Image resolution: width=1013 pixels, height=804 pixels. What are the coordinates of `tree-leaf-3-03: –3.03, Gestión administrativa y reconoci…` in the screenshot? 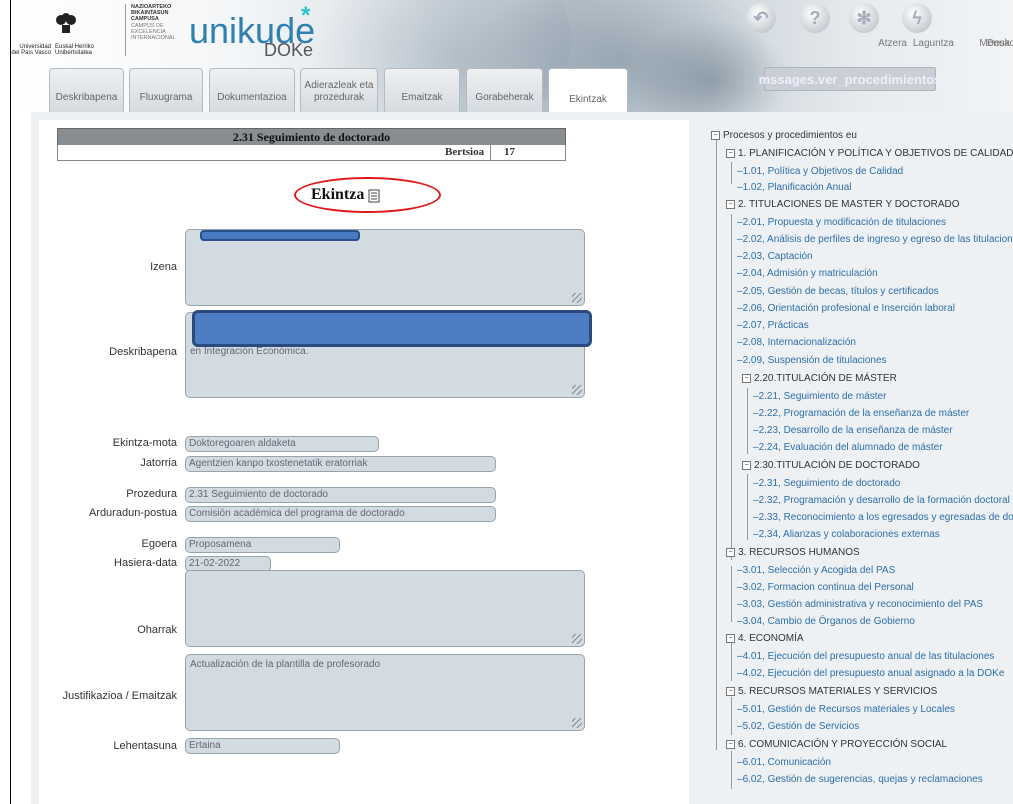 It's located at (860, 605).